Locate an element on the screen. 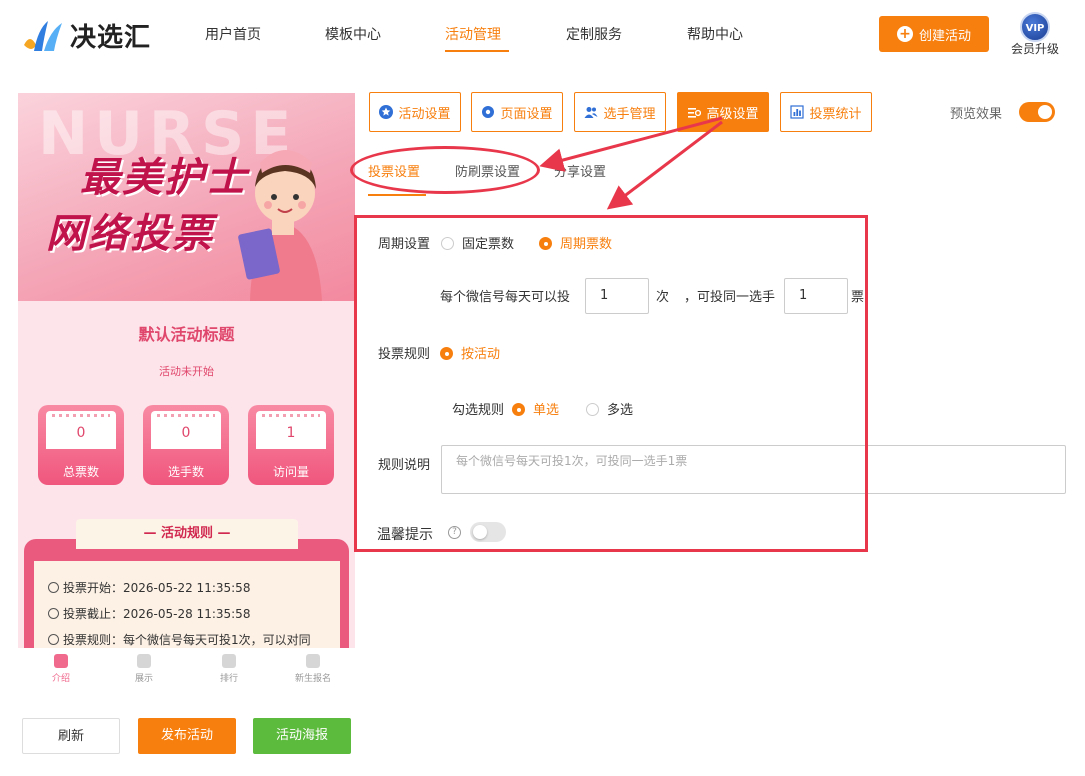 This screenshot has height=776, width=1085. annotation-arrows is located at coordinates (631, 163).